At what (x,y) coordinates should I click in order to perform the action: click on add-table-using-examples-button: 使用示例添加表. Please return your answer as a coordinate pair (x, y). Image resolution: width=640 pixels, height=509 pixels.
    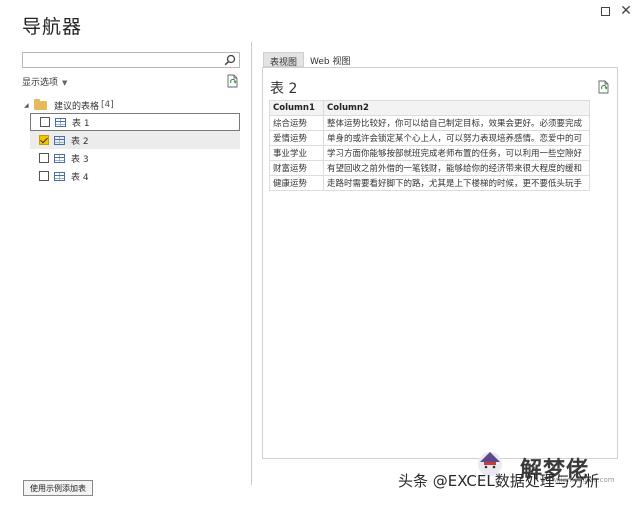
    Looking at the image, I should click on (58, 488).